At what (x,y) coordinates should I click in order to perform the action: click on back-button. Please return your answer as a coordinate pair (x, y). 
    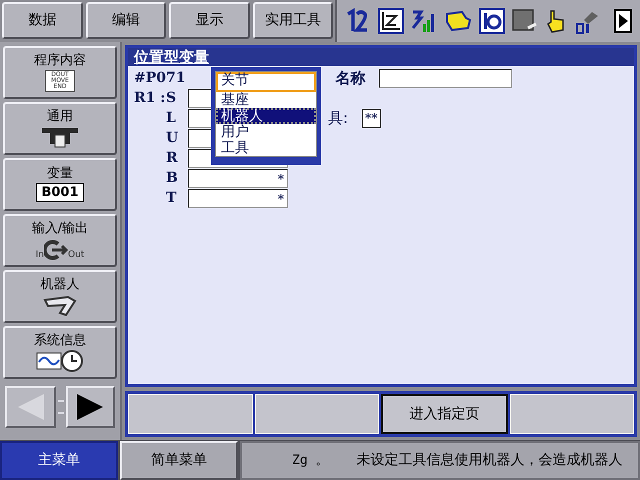
    Looking at the image, I should click on (30, 407).